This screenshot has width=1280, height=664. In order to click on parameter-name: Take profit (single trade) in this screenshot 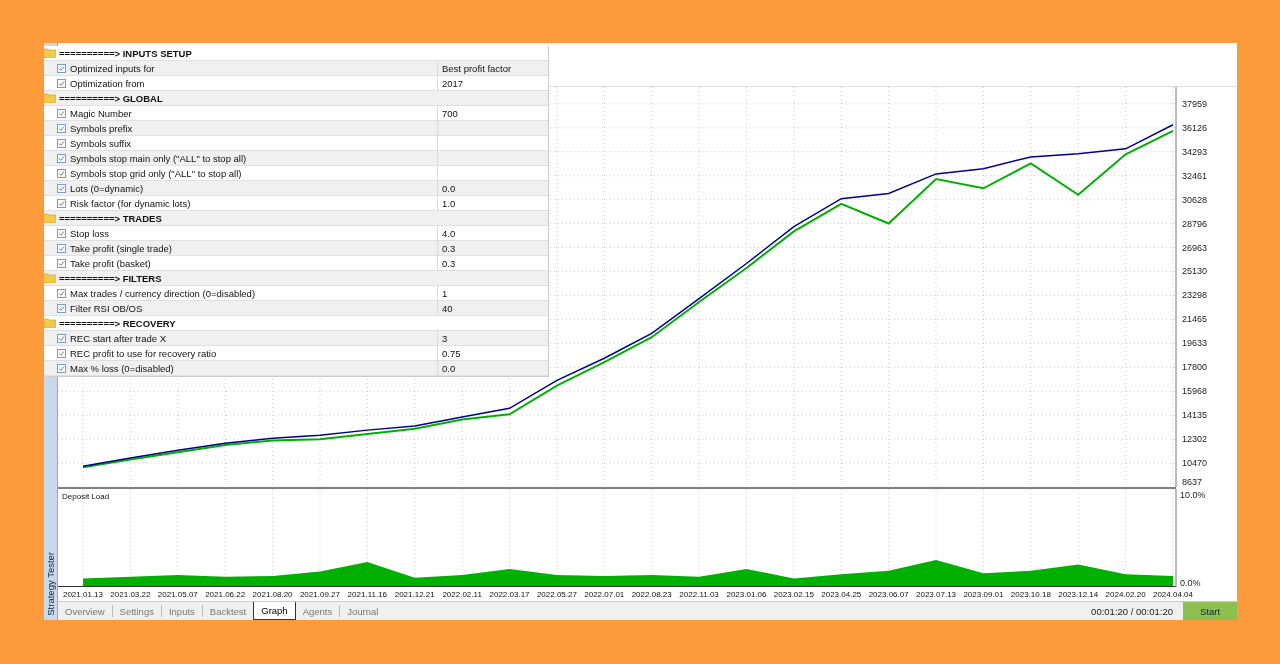, I will do `click(121, 248)`.